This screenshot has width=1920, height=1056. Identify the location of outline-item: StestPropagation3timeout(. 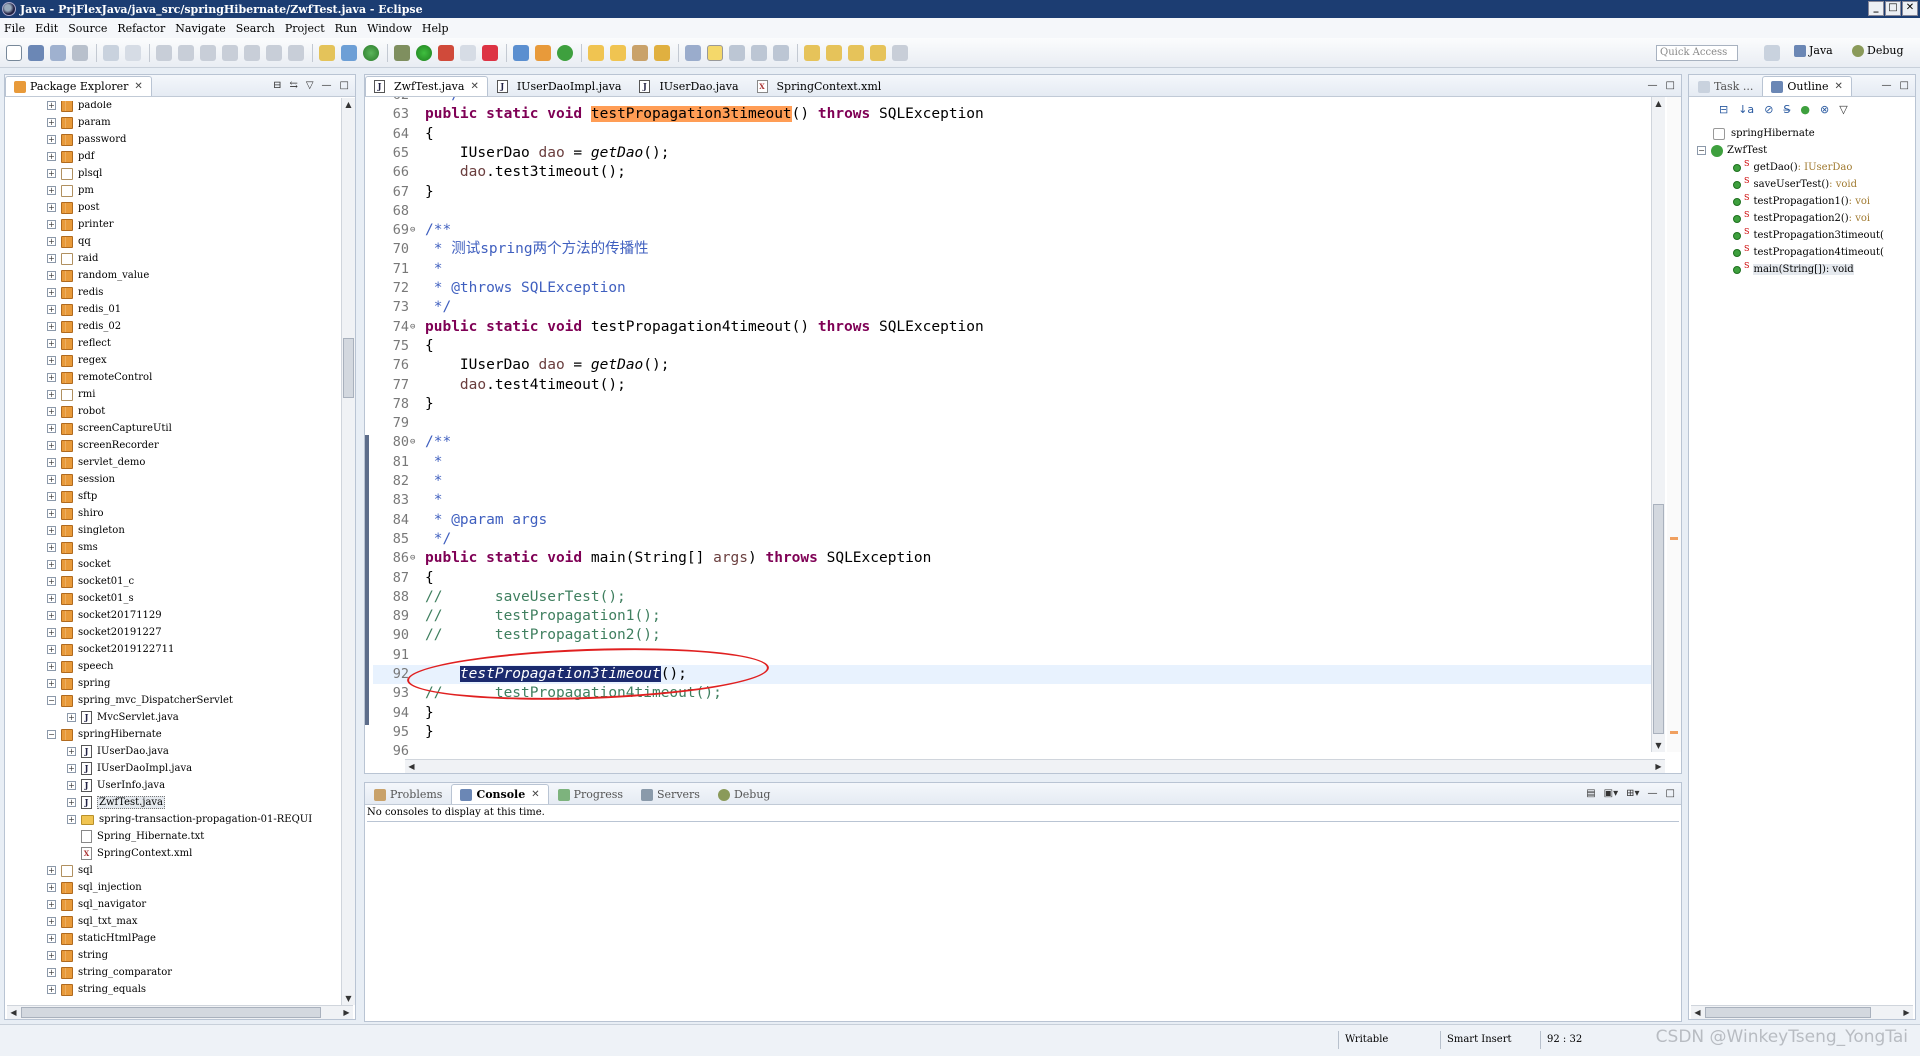
(1808, 235).